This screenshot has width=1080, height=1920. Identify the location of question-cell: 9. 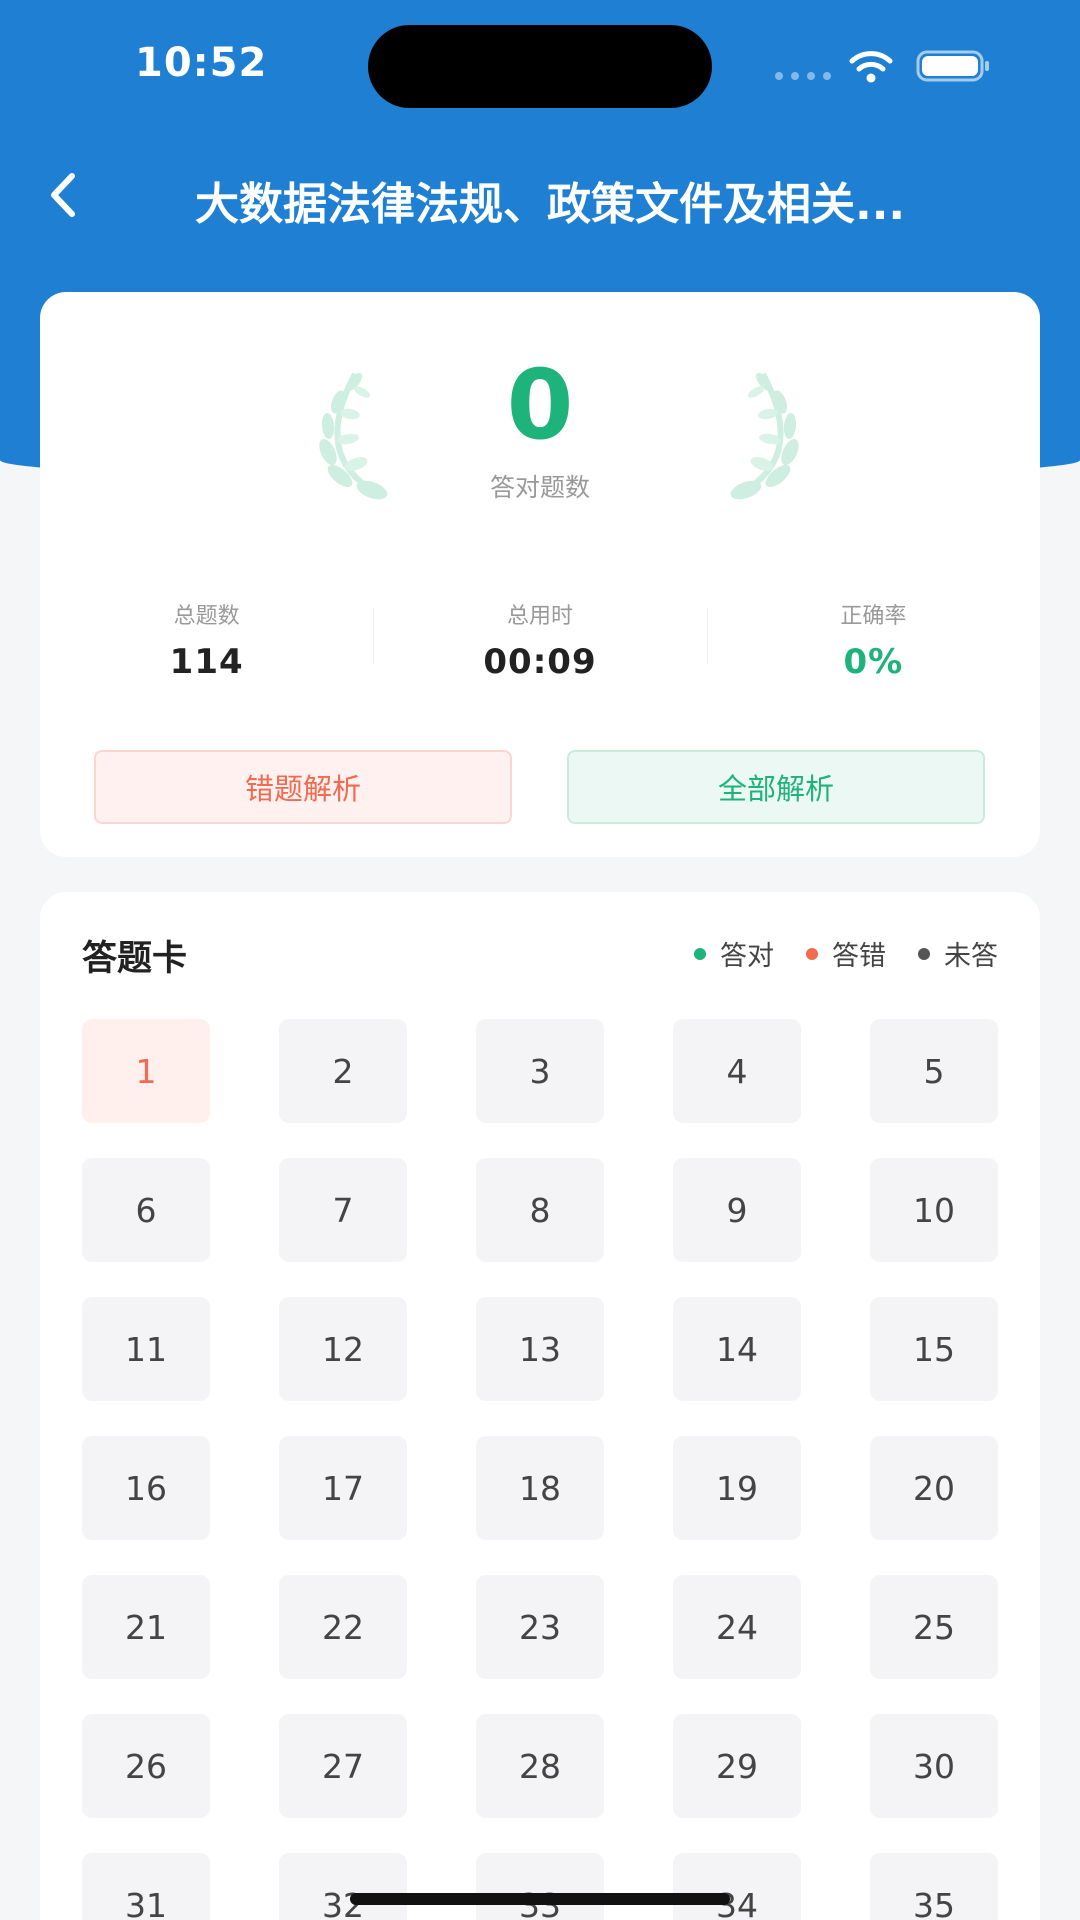
(737, 1210).